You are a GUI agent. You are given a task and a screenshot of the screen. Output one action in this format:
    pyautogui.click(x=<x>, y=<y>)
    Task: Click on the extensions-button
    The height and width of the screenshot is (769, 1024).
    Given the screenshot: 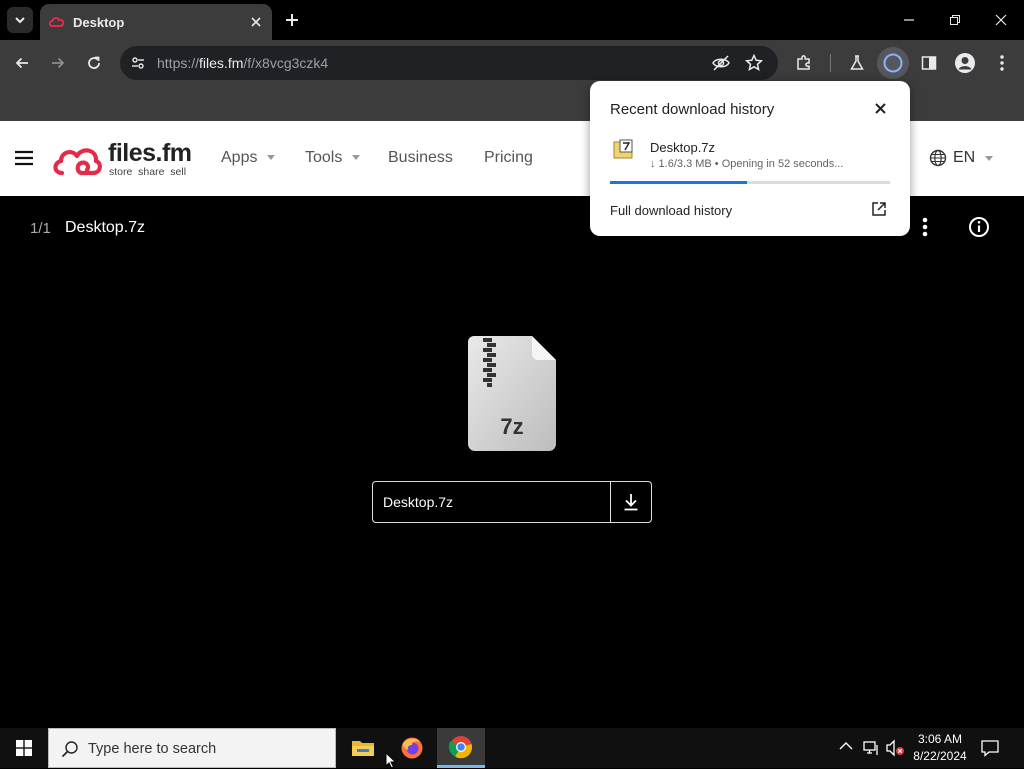 What is the action you would take?
    pyautogui.click(x=804, y=63)
    